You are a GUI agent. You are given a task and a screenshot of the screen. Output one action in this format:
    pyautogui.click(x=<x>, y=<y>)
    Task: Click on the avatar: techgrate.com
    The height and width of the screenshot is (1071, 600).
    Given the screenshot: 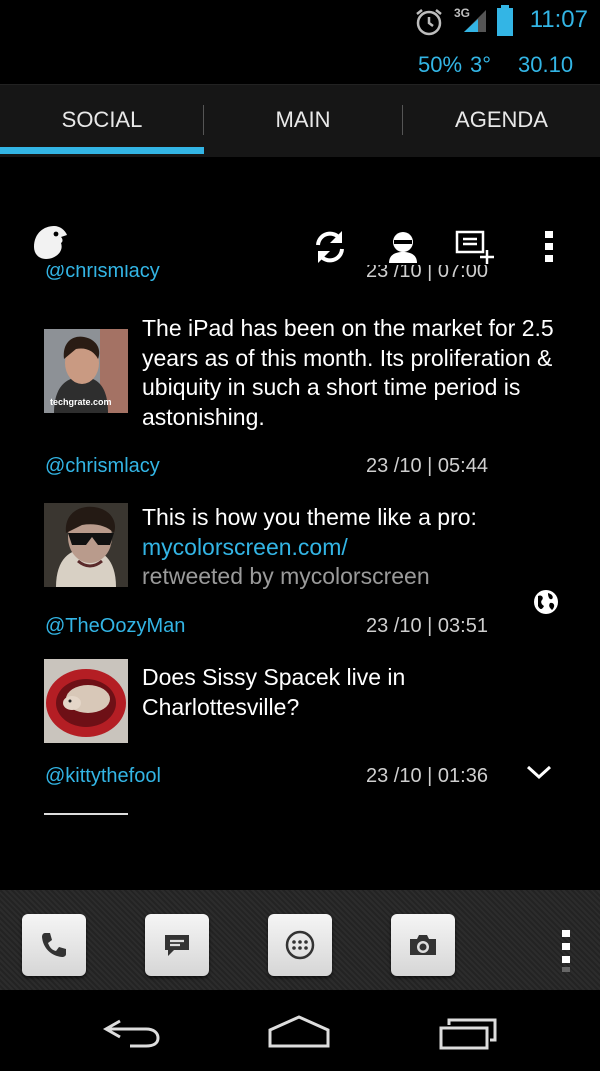 What is the action you would take?
    pyautogui.click(x=86, y=371)
    